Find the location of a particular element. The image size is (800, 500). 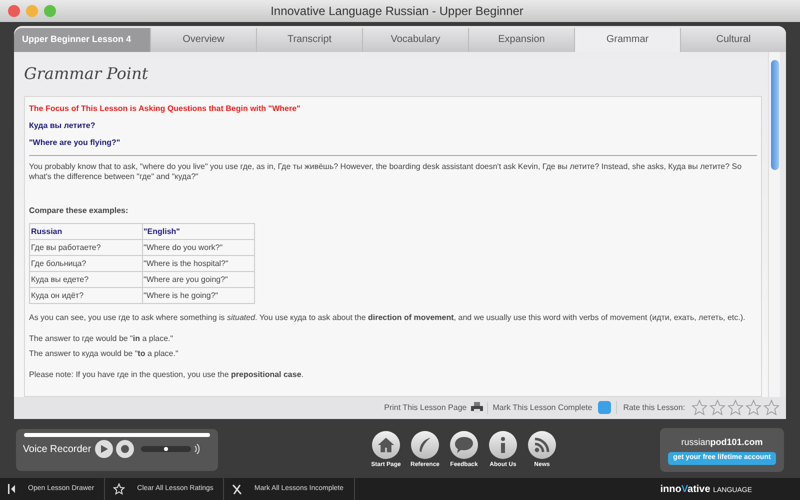

volume-slider is located at coordinates (166, 449).